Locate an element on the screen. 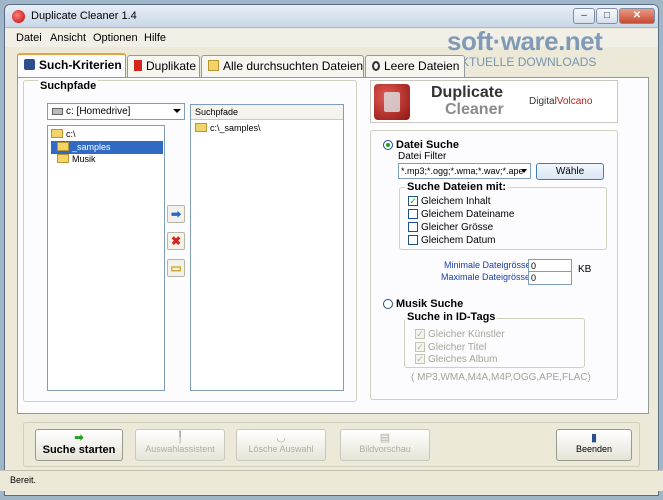  same-filename-label: Gleichem Dateiname is located at coordinates (468, 214).